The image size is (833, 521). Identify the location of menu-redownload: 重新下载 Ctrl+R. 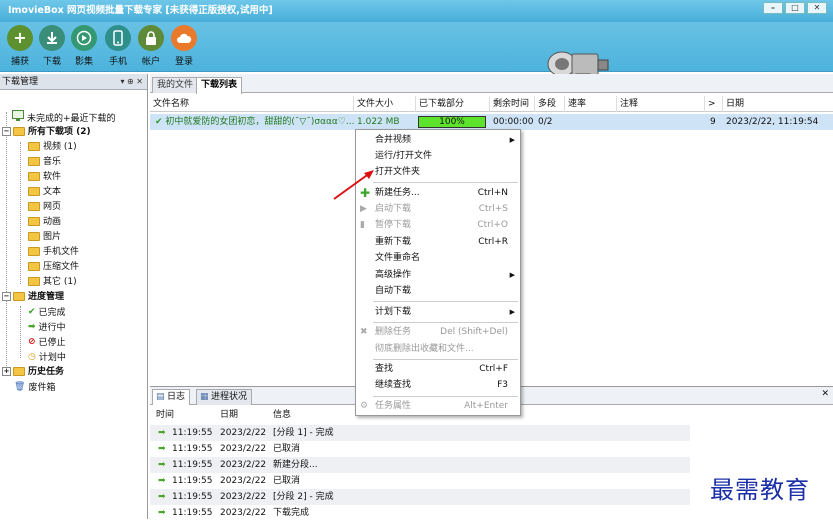
(438, 242).